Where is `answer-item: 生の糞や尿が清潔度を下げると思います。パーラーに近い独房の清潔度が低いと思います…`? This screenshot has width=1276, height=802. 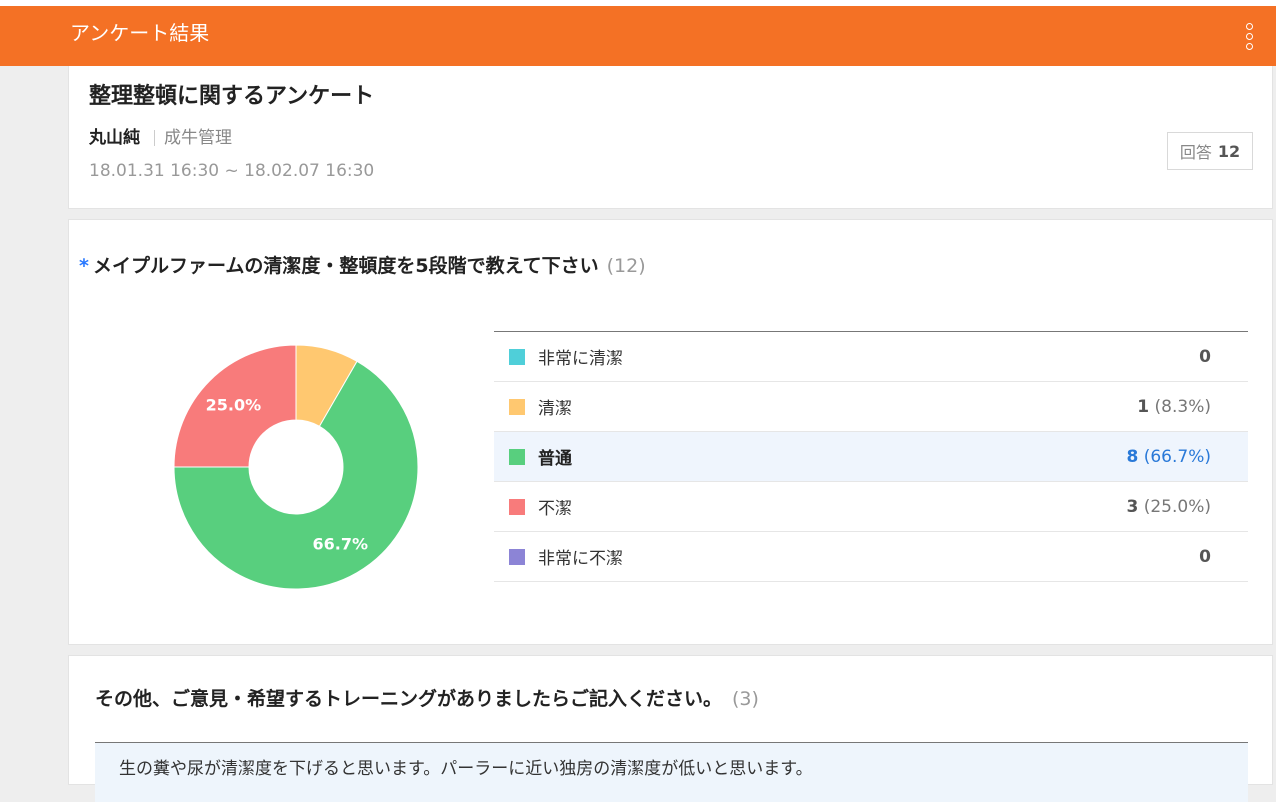
answer-item: 生の糞や尿が清潔度を下げると思います。パーラーに近い独房の清潔度が低いと思います… is located at coordinates (671, 772).